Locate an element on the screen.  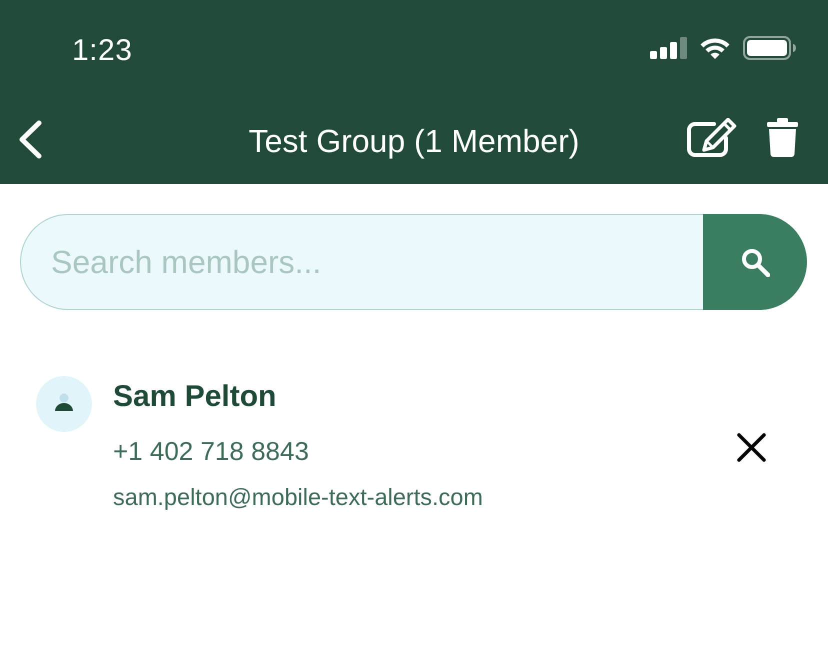
member-name: Sam Pelton is located at coordinates (194, 397).